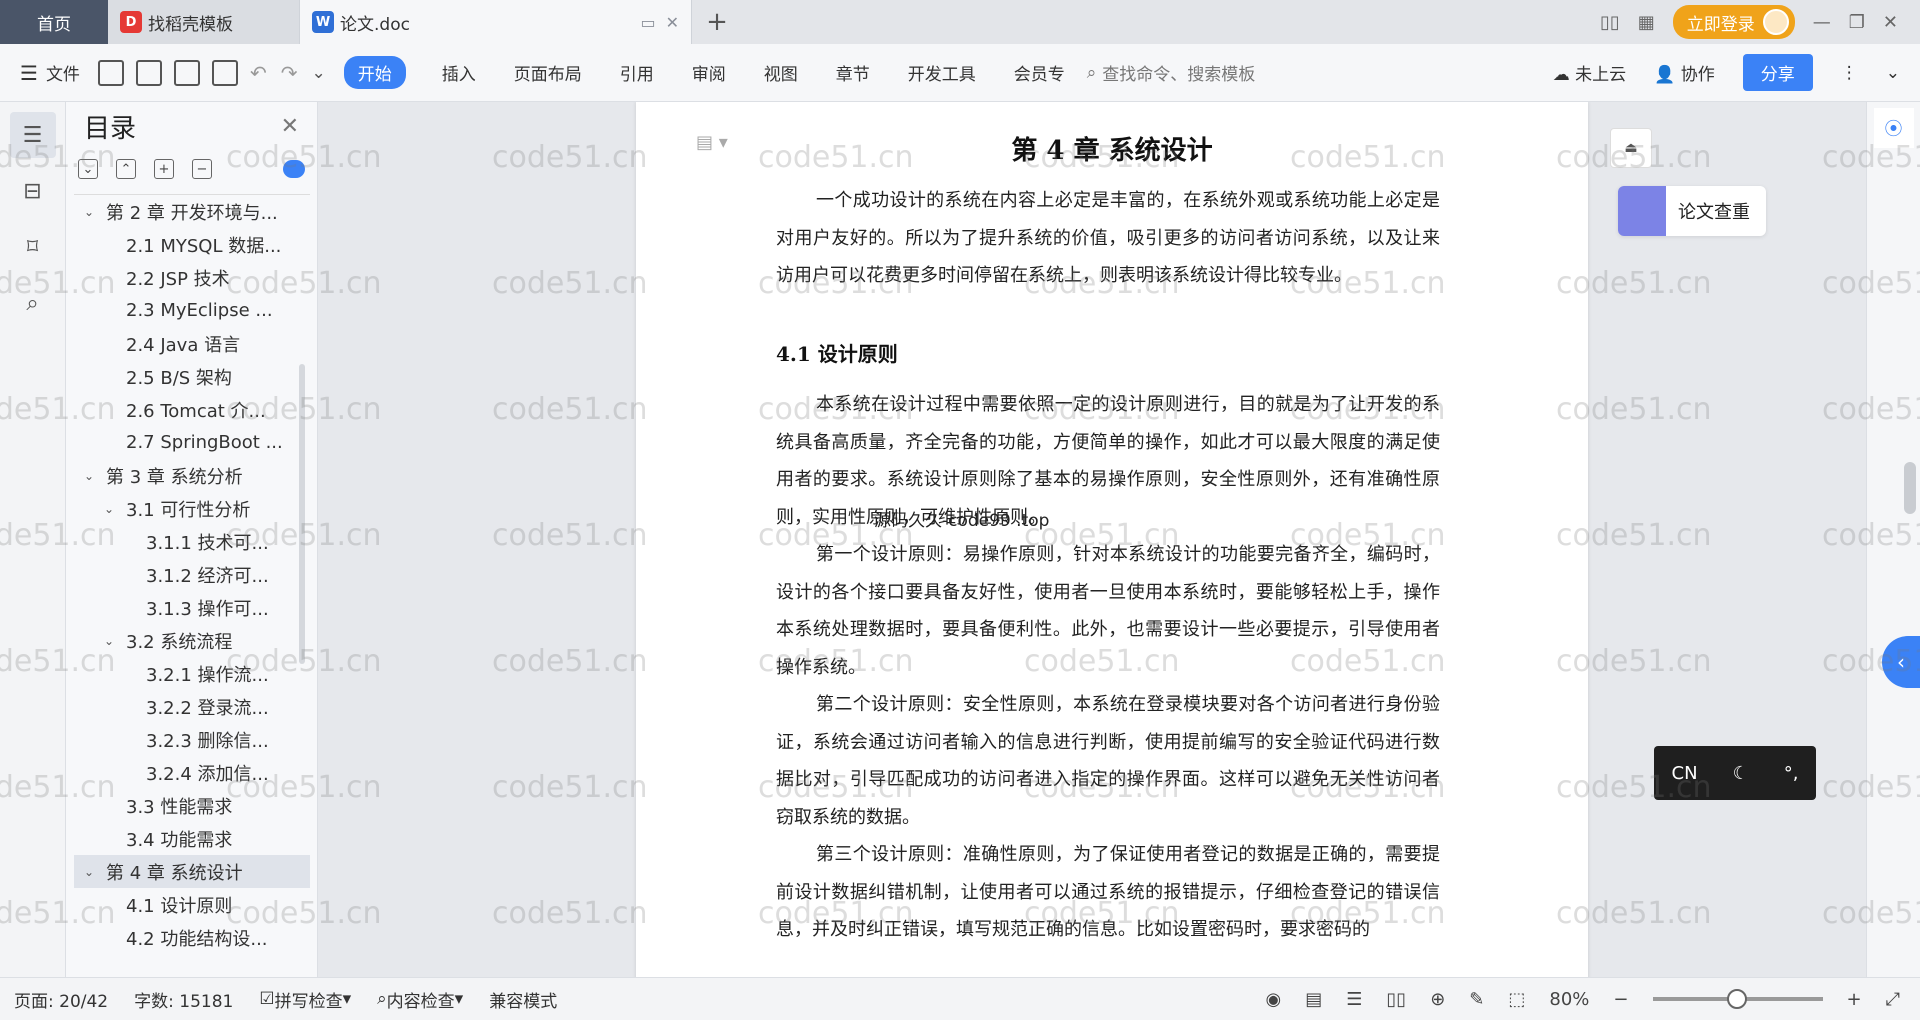 This screenshot has height=1020, width=1920. Describe the element at coordinates (853, 72) in the screenshot. I see `tab-section: 章节` at that location.